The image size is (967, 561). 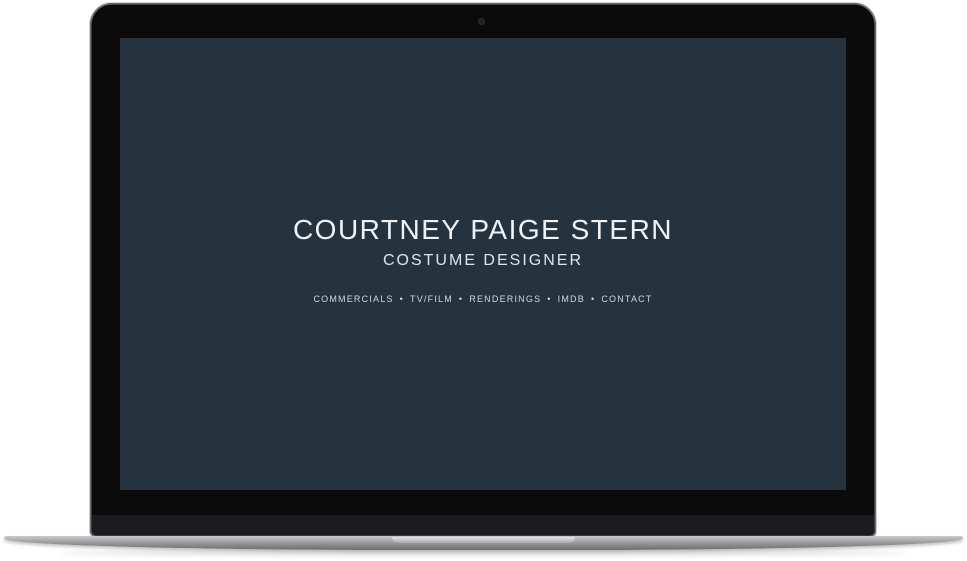 I want to click on nav-link-tv-film: TV/FILM, so click(x=431, y=299).